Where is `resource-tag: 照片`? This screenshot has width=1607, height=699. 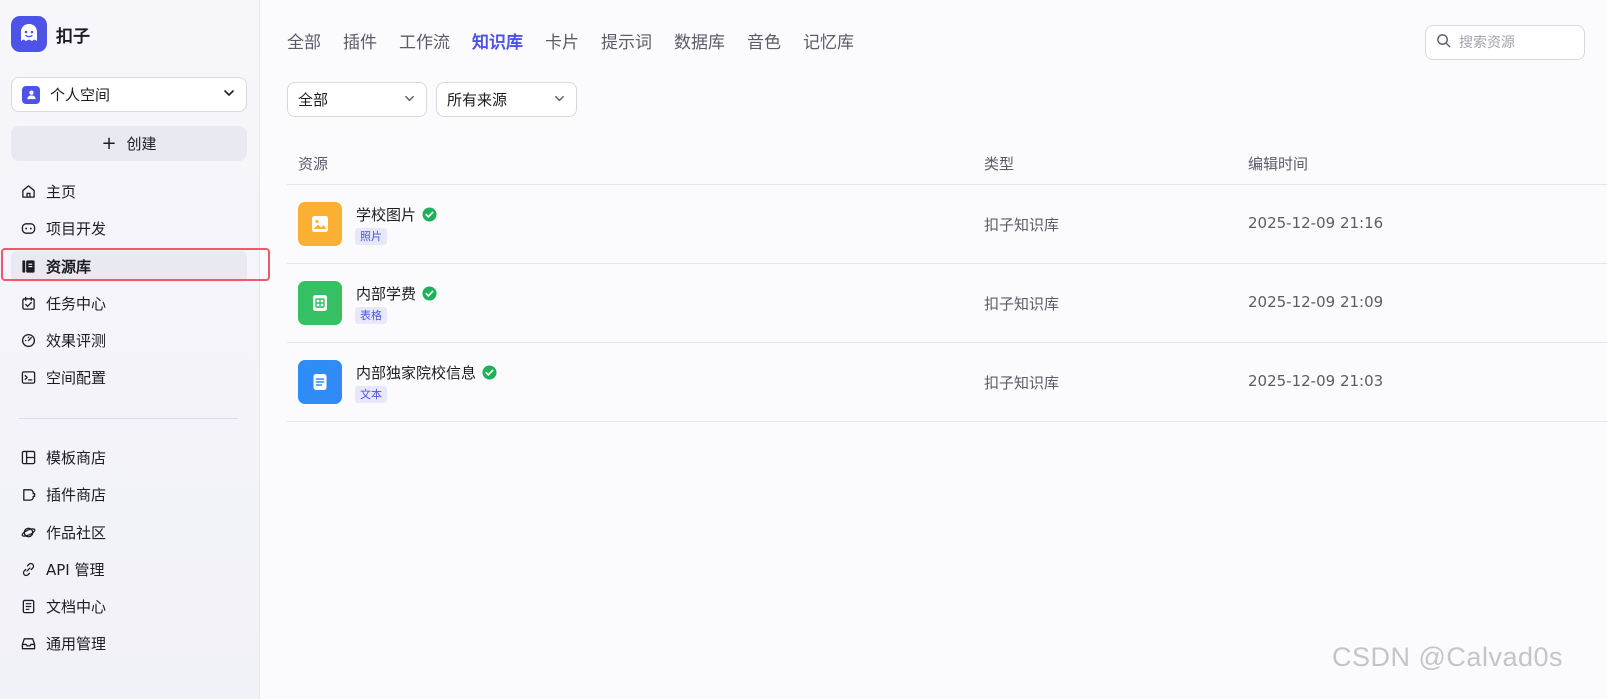
resource-tag: 照片 is located at coordinates (371, 236).